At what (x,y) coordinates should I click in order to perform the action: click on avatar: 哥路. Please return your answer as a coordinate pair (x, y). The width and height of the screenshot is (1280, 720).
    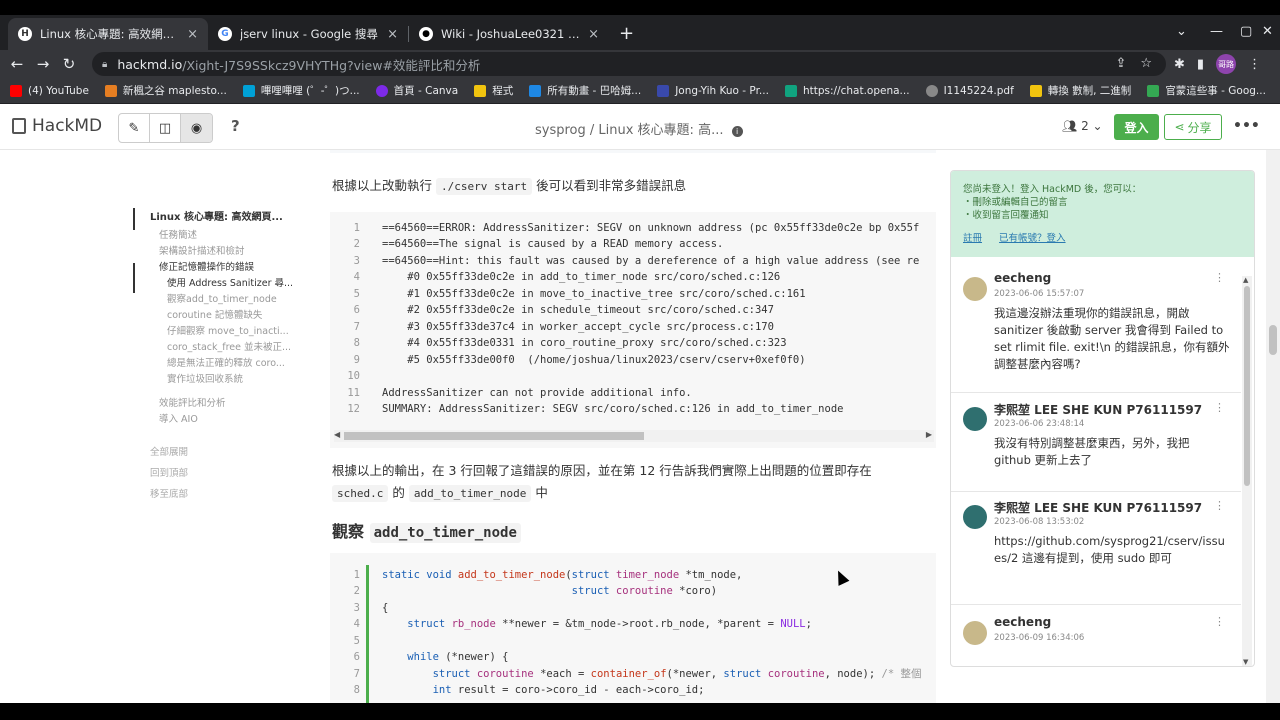
    Looking at the image, I should click on (1226, 64).